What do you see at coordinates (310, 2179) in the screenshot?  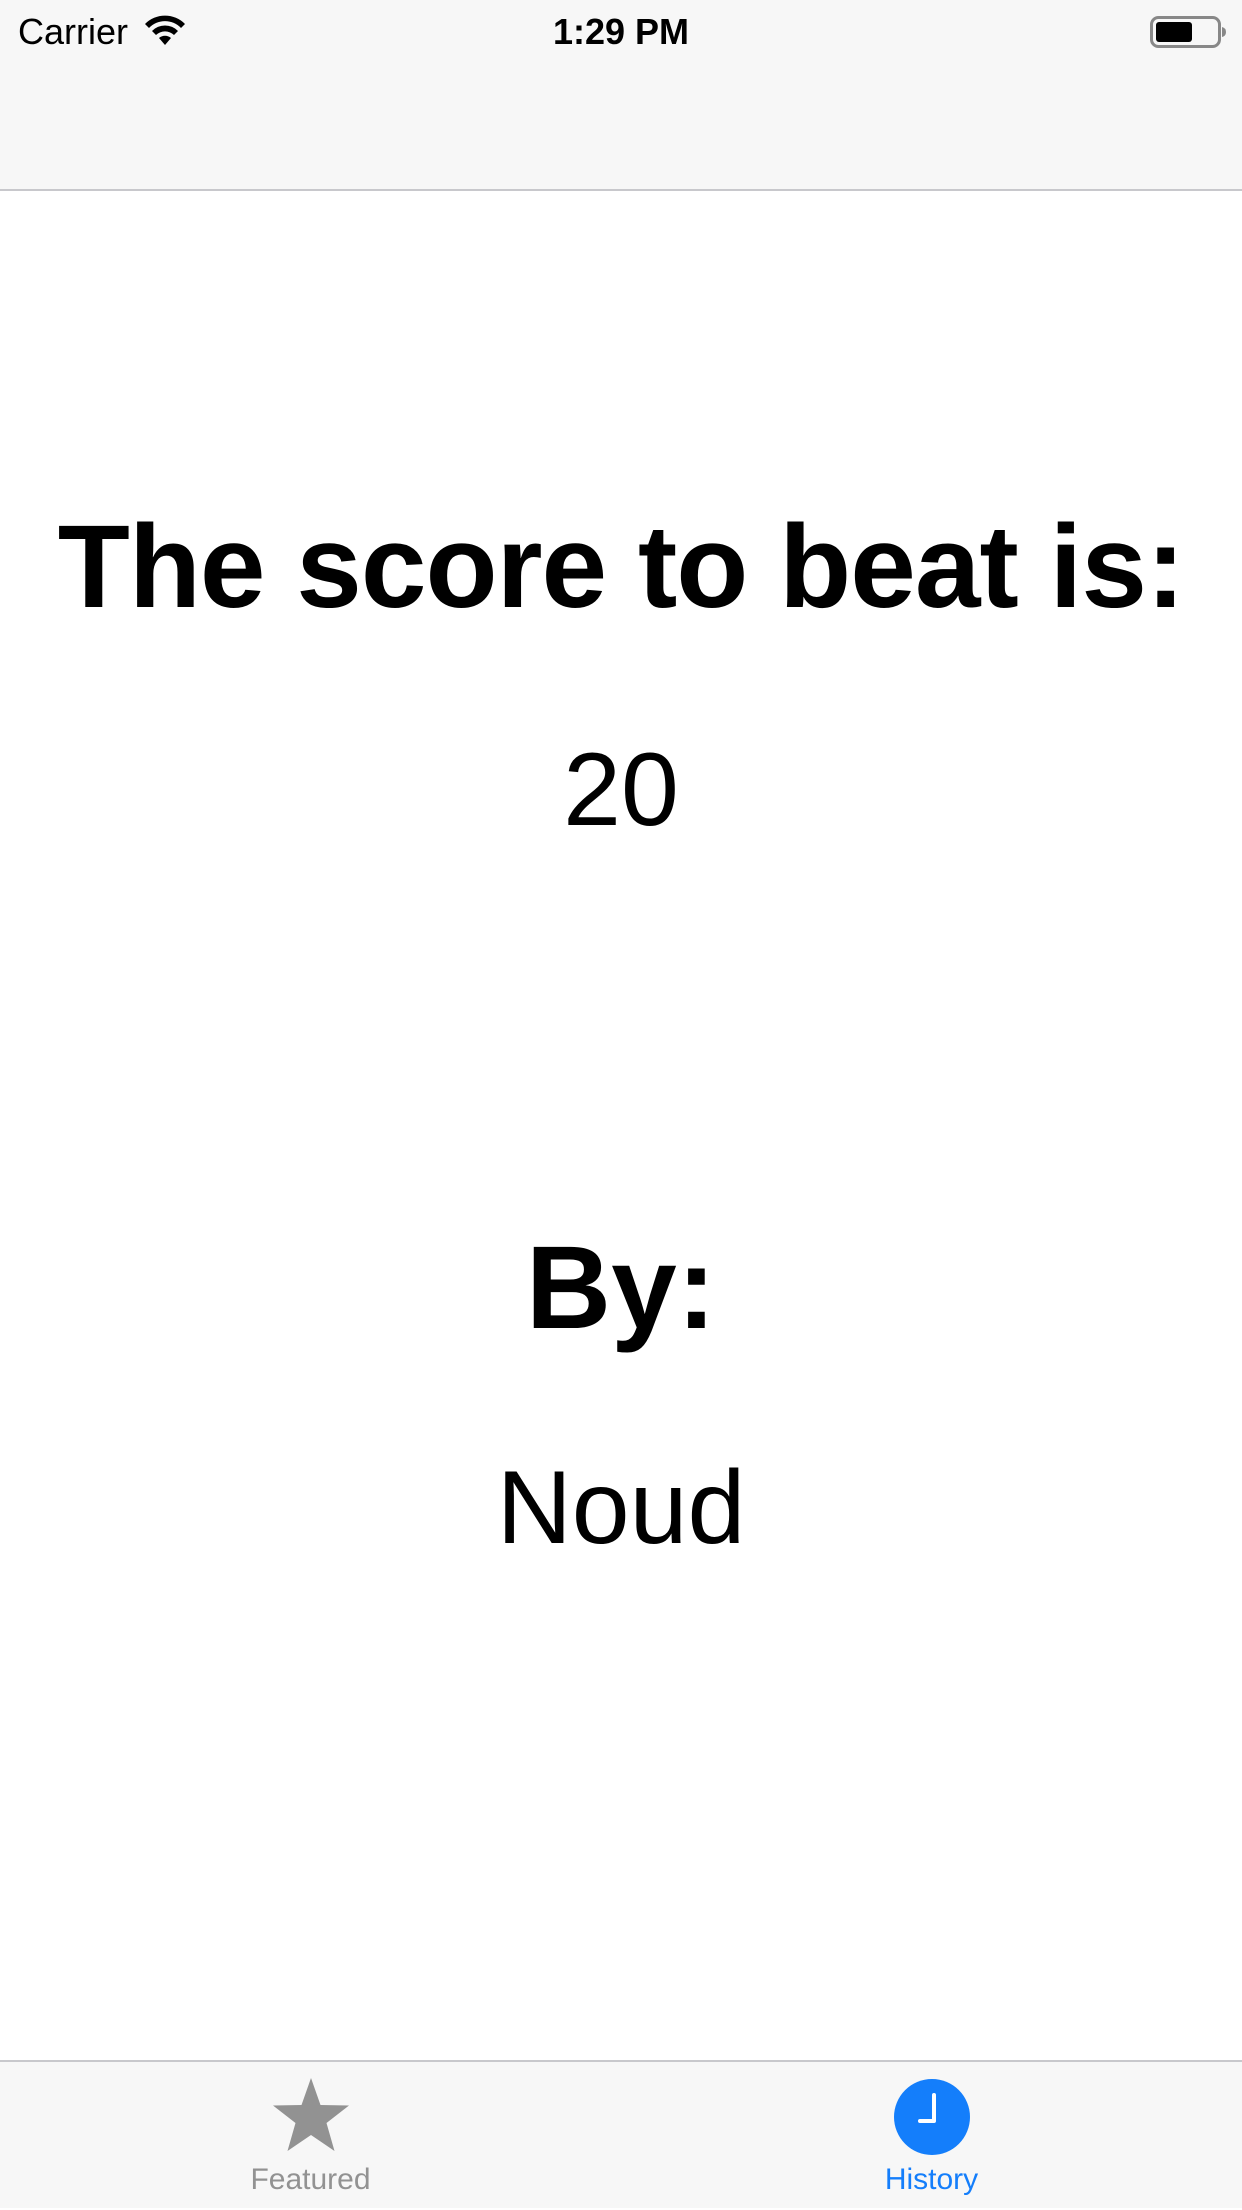 I see `tab-featured-label: Featured` at bounding box center [310, 2179].